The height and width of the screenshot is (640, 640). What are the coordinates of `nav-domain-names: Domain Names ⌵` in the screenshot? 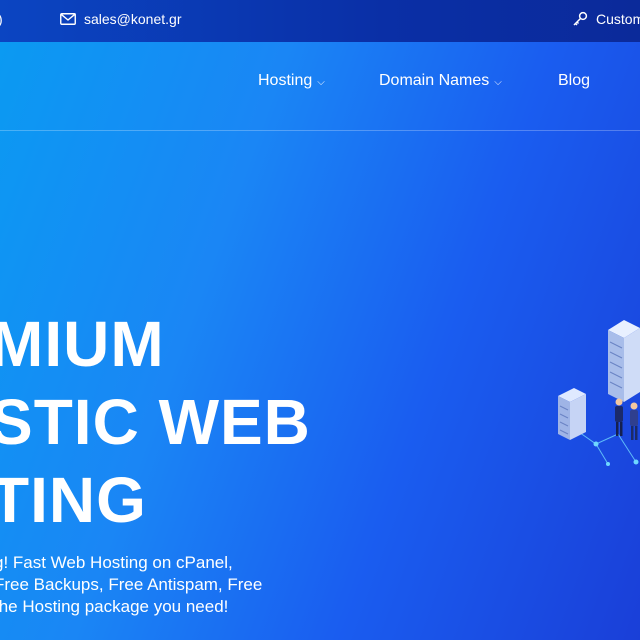 It's located at (440, 81).